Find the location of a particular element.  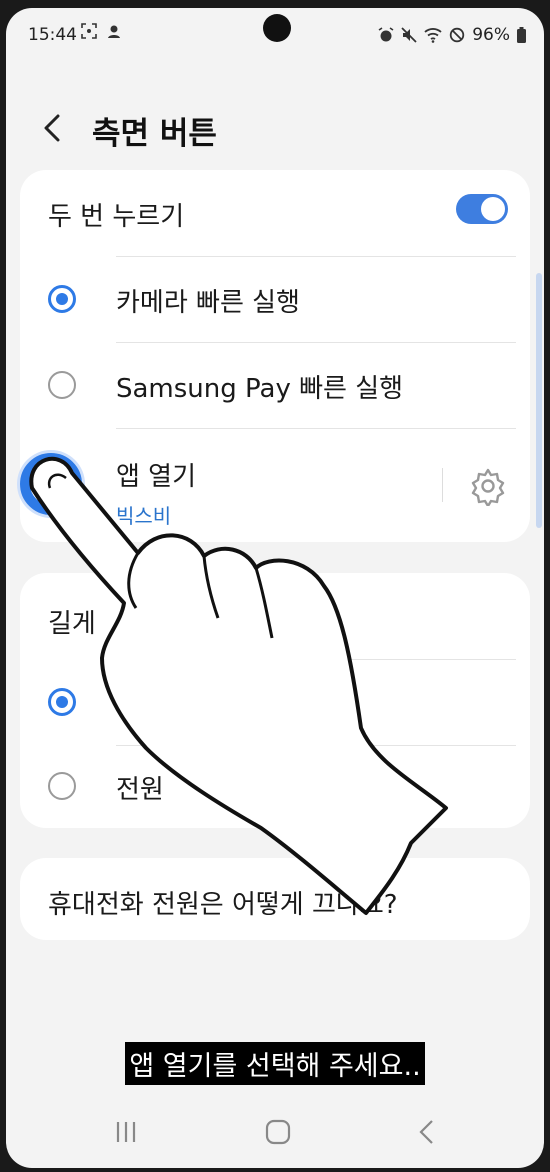

wifi-icon is located at coordinates (433, 35).